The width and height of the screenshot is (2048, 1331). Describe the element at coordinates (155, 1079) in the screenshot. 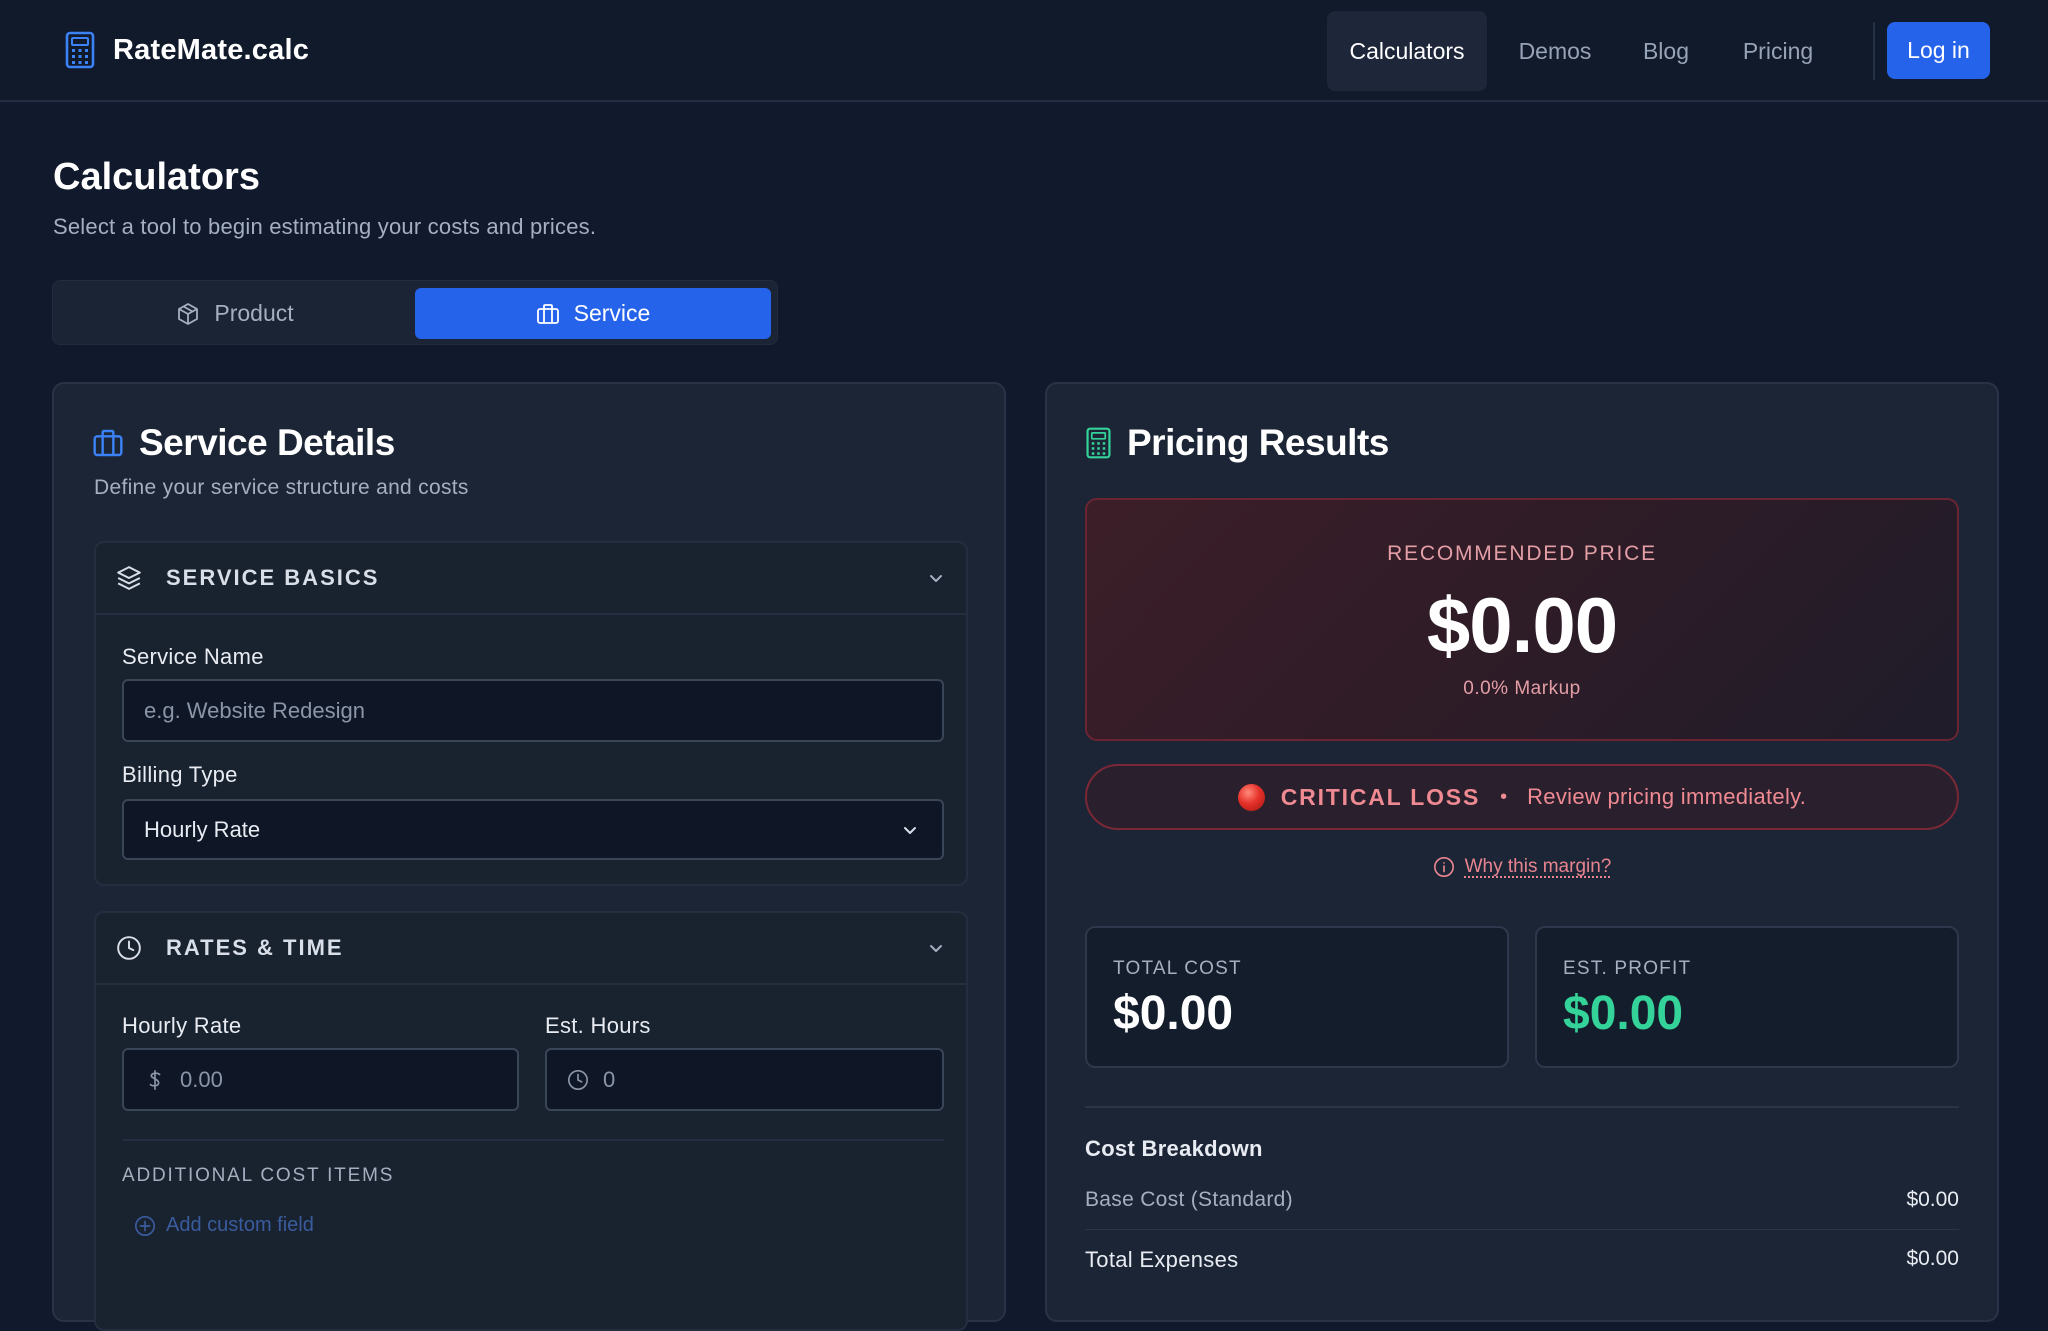

I see `dollar-icon` at that location.